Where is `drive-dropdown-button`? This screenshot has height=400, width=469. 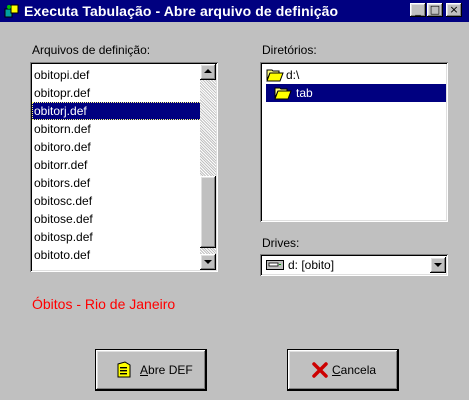
drive-dropdown-button is located at coordinates (438, 265).